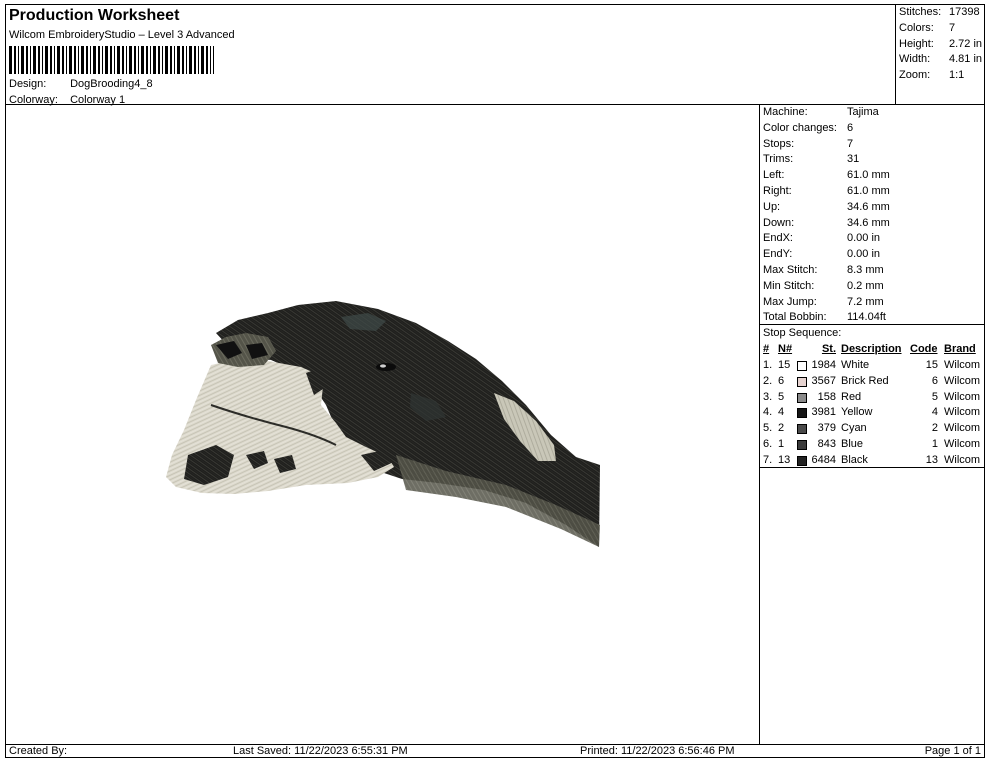  Describe the element at coordinates (789, 285) in the screenshot. I see `info-label: Min Stitch:` at that location.